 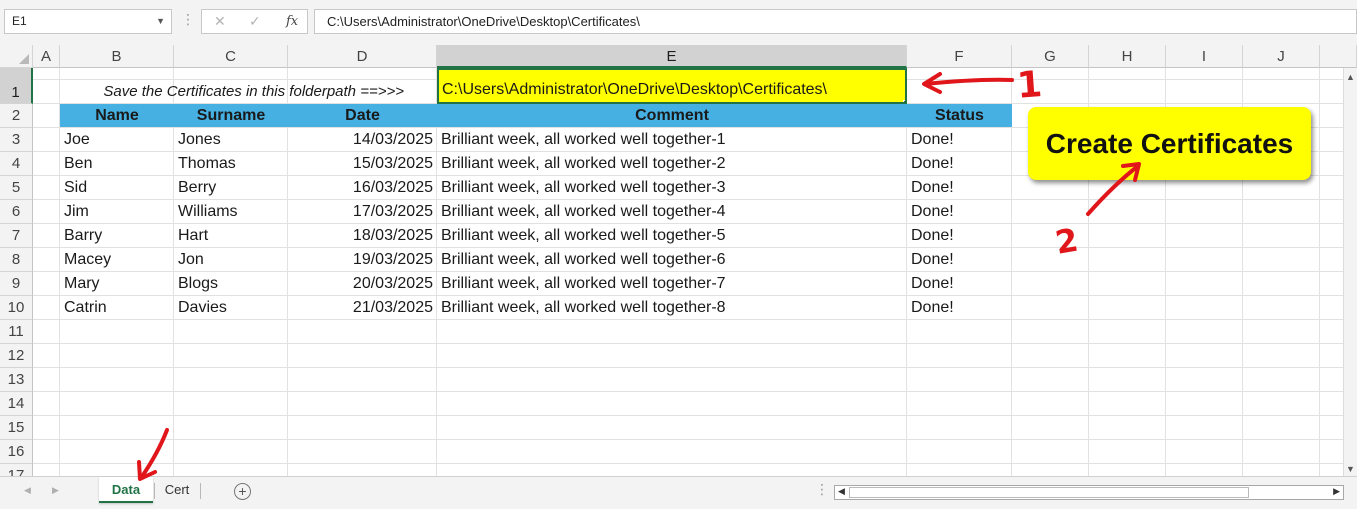 I want to click on column-header-a: A, so click(x=46, y=56).